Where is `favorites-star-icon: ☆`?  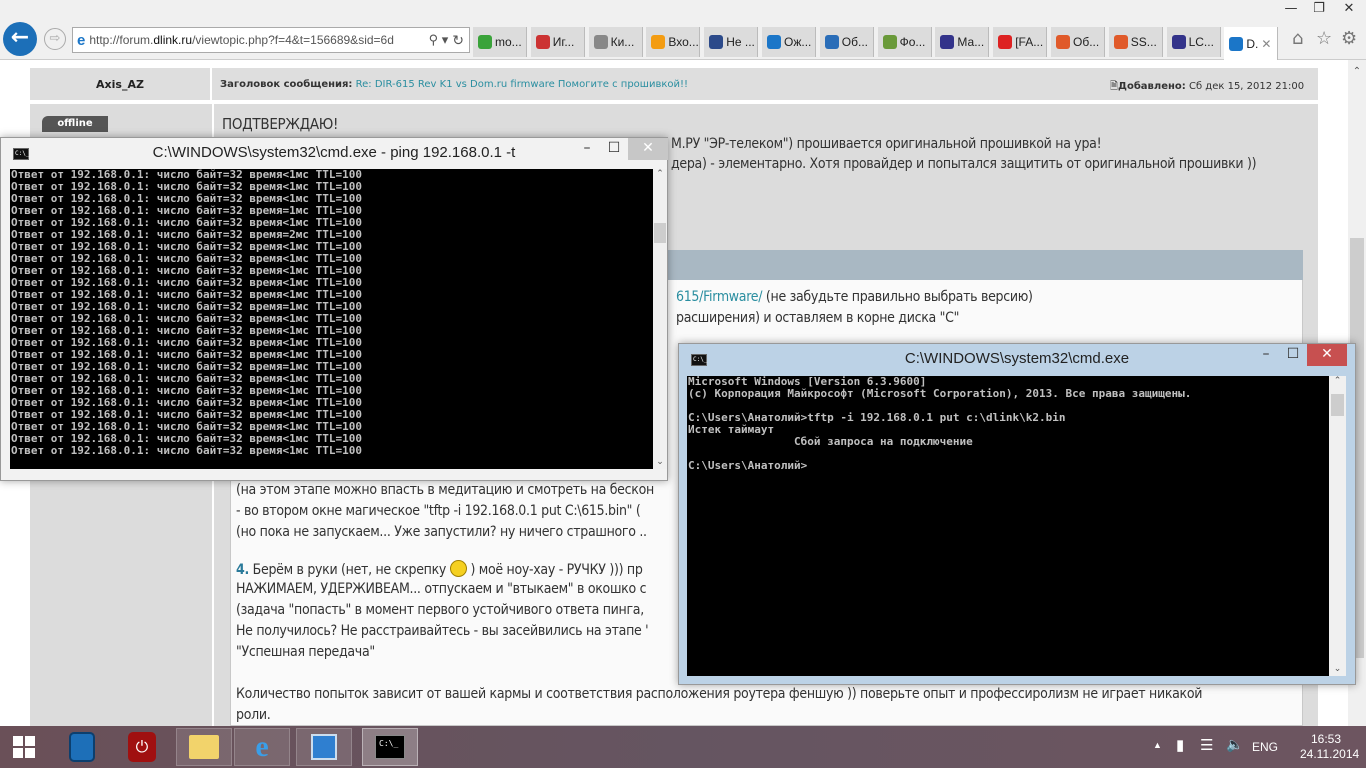 favorites-star-icon: ☆ is located at coordinates (1324, 38).